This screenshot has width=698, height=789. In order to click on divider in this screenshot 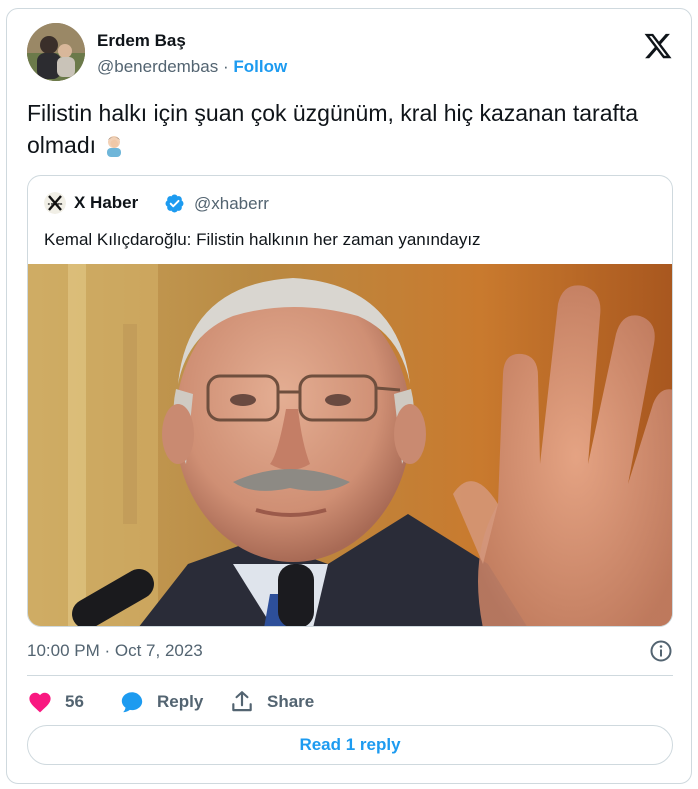, I will do `click(350, 675)`.